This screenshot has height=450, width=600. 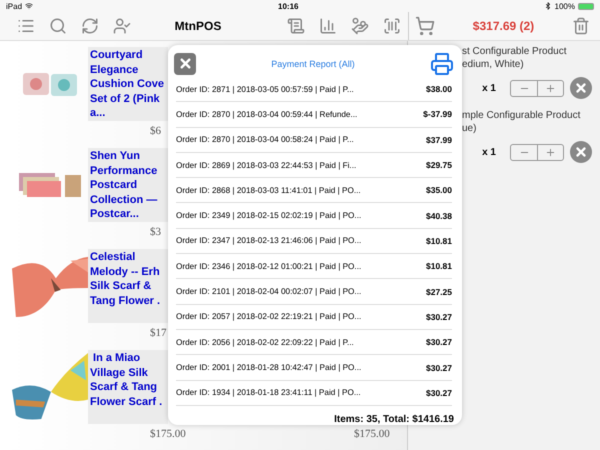 What do you see at coordinates (439, 165) in the screenshot?
I see `order-amount: $29.75` at bounding box center [439, 165].